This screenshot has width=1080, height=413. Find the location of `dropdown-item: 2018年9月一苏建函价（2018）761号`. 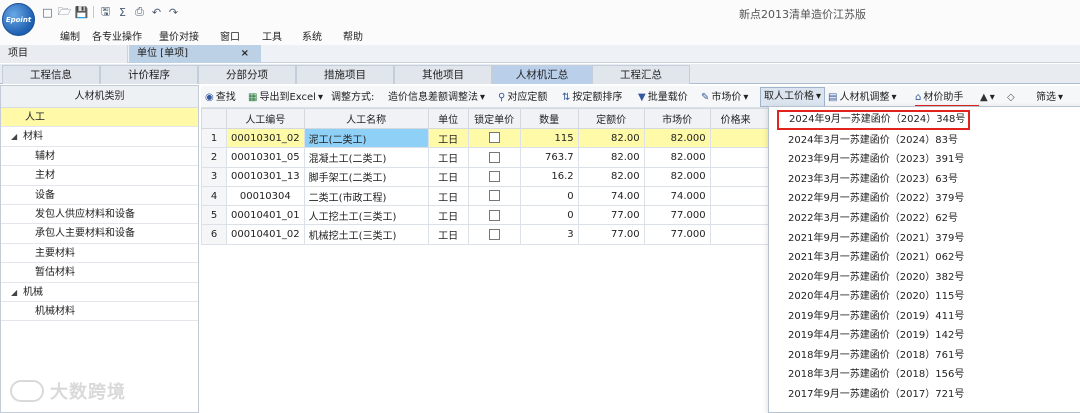

dropdown-item: 2018年9月一苏建函价（2018）761号 is located at coordinates (924, 356).